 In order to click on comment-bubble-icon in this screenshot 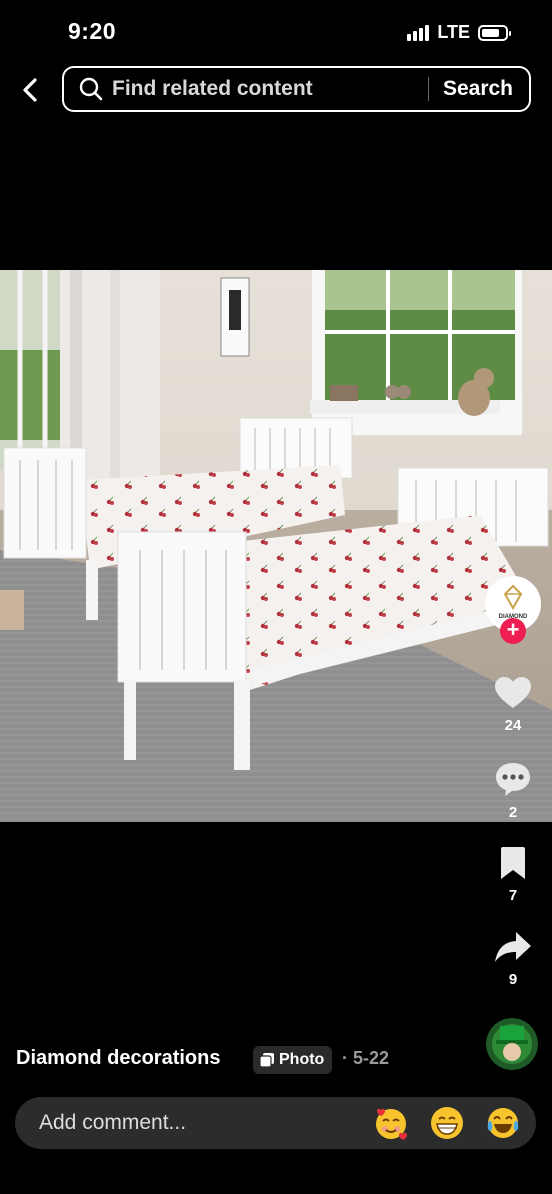, I will do `click(513, 779)`.